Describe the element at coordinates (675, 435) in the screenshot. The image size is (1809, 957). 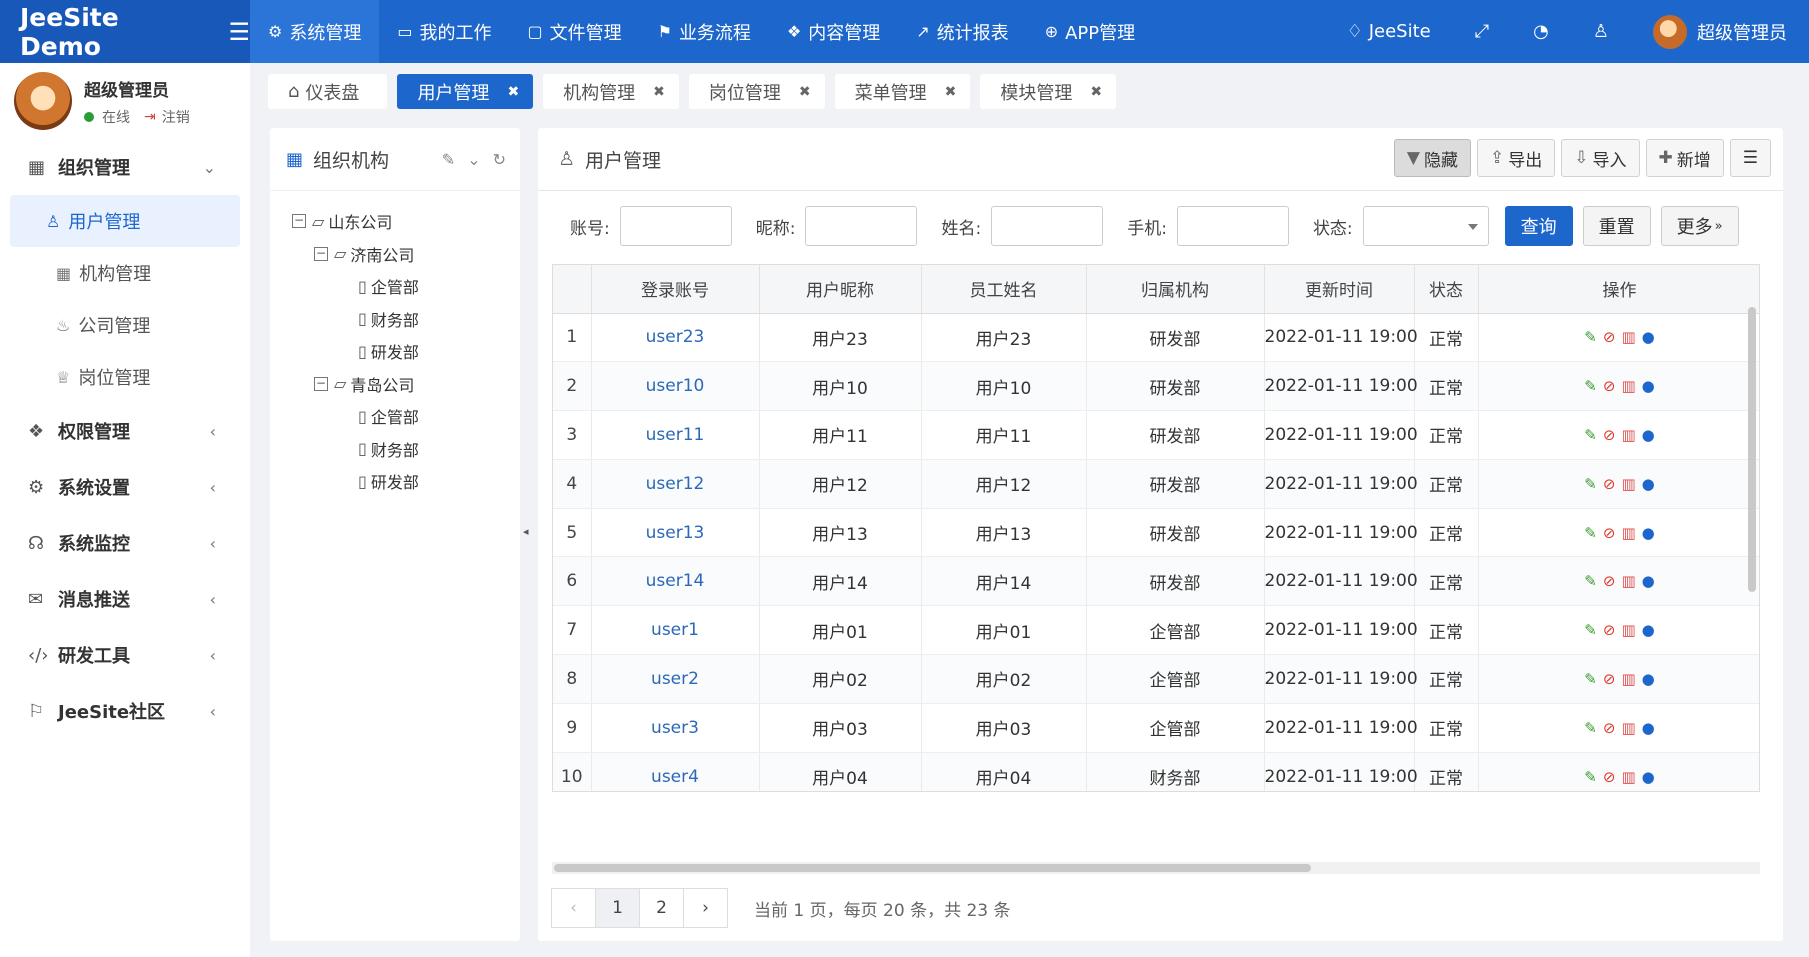
I see `account-link: user11` at that location.